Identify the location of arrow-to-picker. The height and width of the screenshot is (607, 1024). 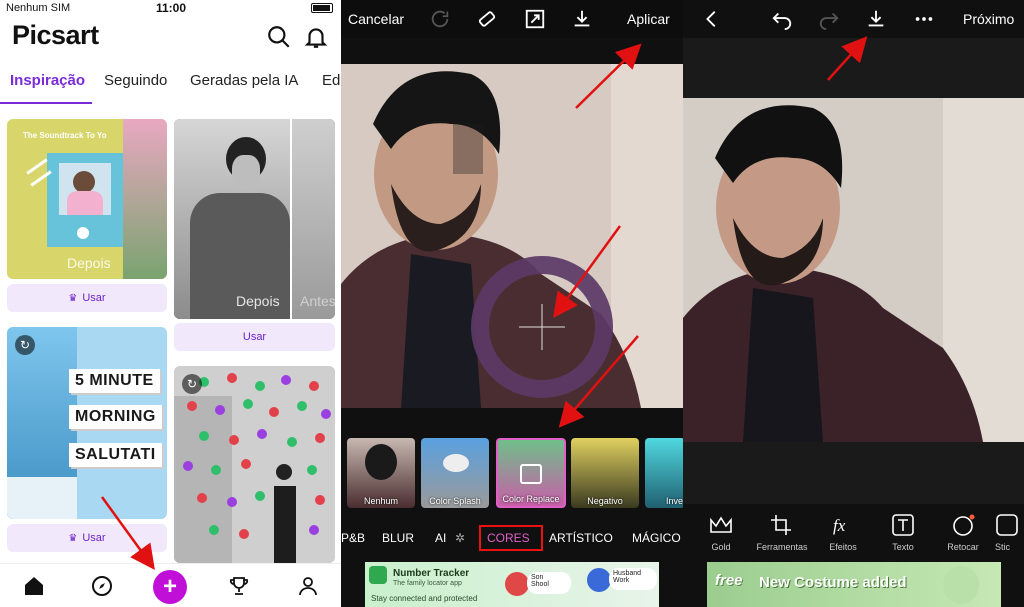
(587, 272).